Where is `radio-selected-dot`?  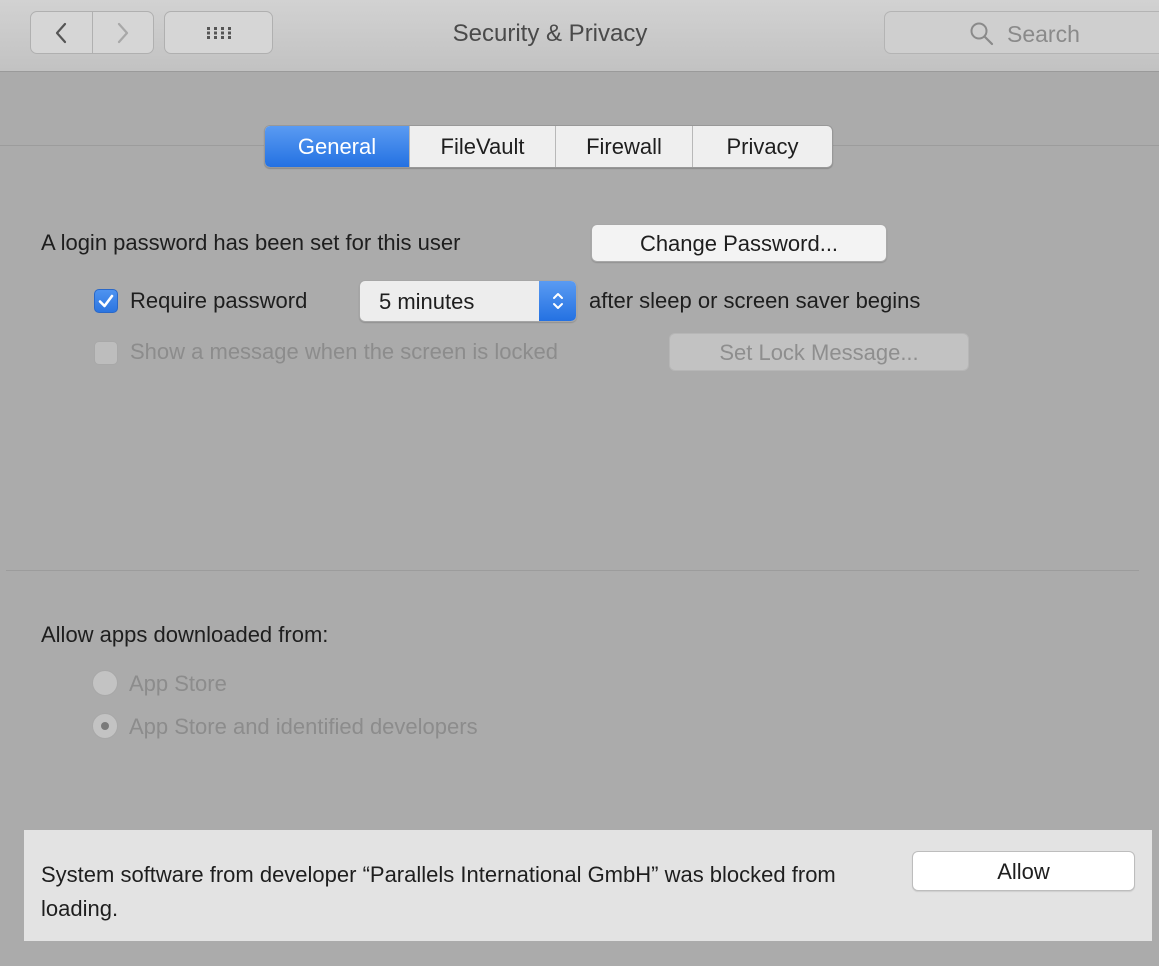
radio-selected-dot is located at coordinates (105, 726).